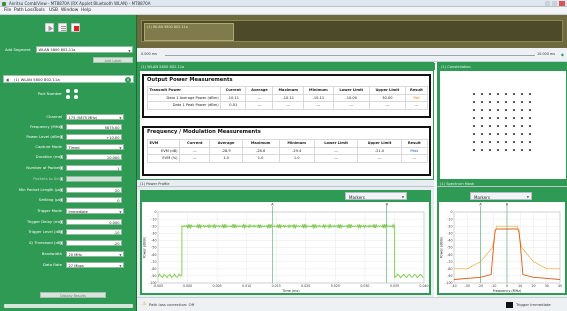  Describe the element at coordinates (53, 10) in the screenshot. I see `menu-usb: USB` at that location.